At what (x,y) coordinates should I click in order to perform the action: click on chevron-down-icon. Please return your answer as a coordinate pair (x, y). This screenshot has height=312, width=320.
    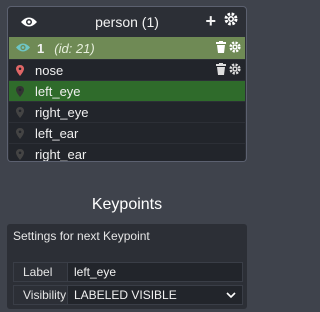
    Looking at the image, I should click on (231, 295).